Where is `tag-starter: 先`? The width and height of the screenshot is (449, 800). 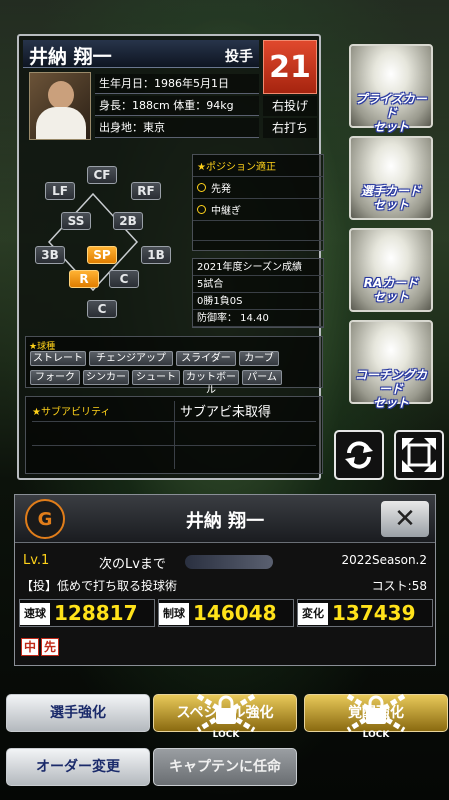 tag-starter: 先 is located at coordinates (50, 647).